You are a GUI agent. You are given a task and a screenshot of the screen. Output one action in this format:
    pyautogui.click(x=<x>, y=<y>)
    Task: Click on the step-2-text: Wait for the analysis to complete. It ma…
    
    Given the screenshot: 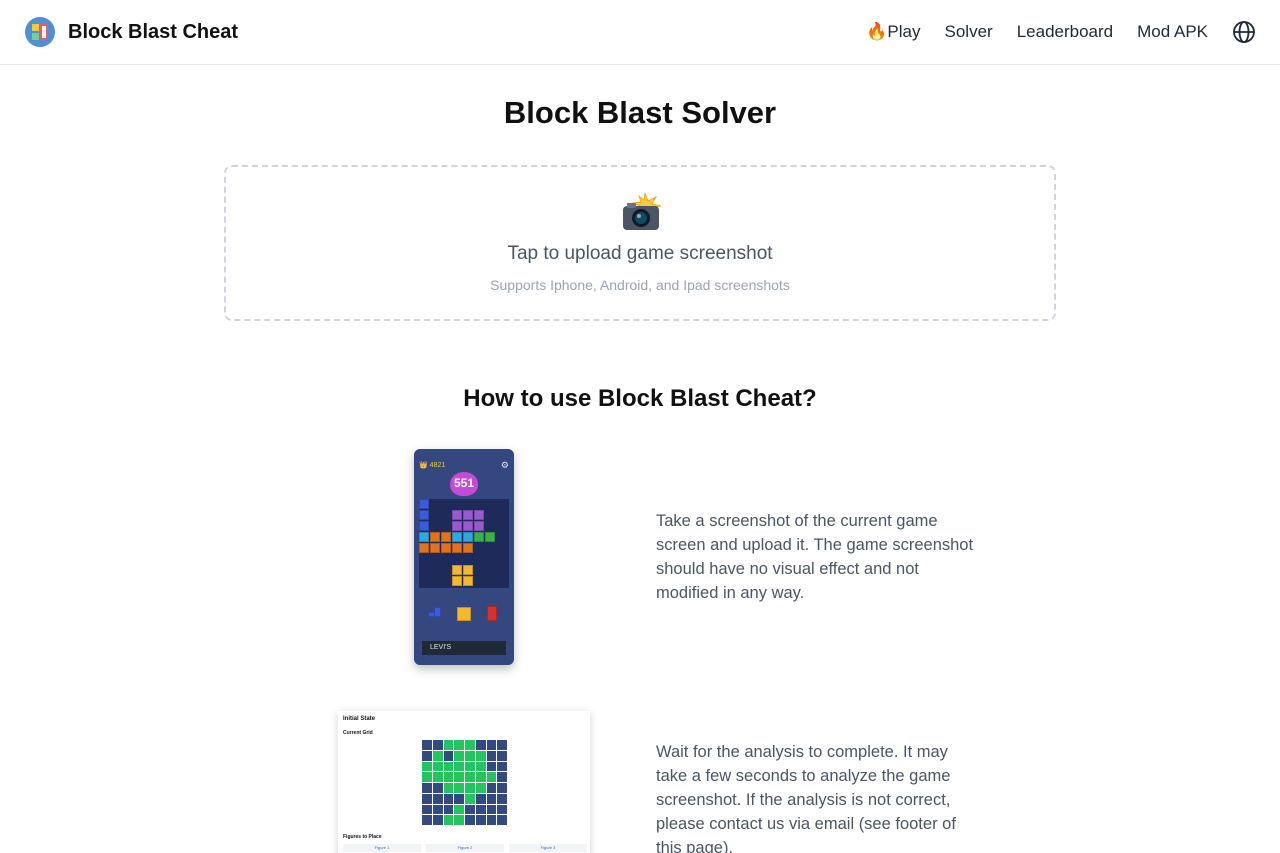 What is the action you would take?
    pyautogui.click(x=806, y=798)
    